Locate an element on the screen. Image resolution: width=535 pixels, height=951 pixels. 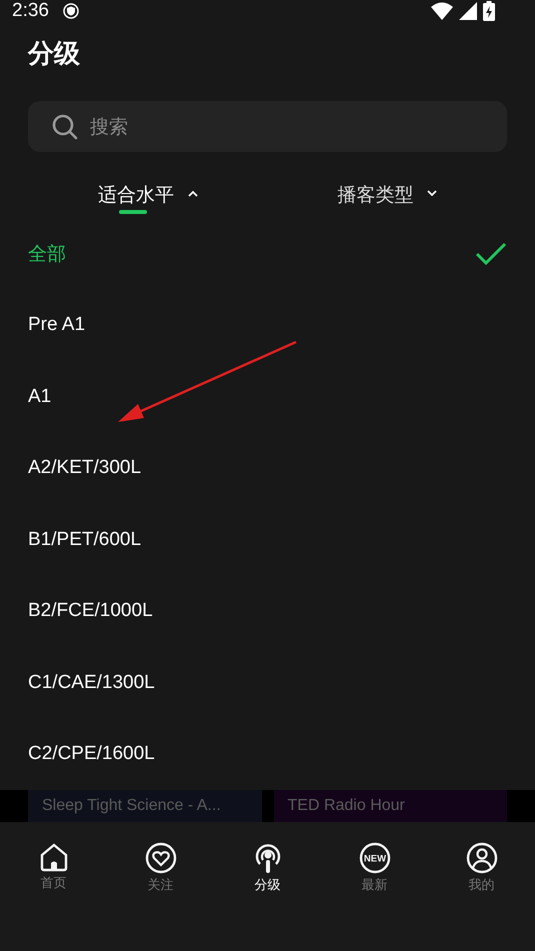
nav-tab: 分级 is located at coordinates (267, 896).